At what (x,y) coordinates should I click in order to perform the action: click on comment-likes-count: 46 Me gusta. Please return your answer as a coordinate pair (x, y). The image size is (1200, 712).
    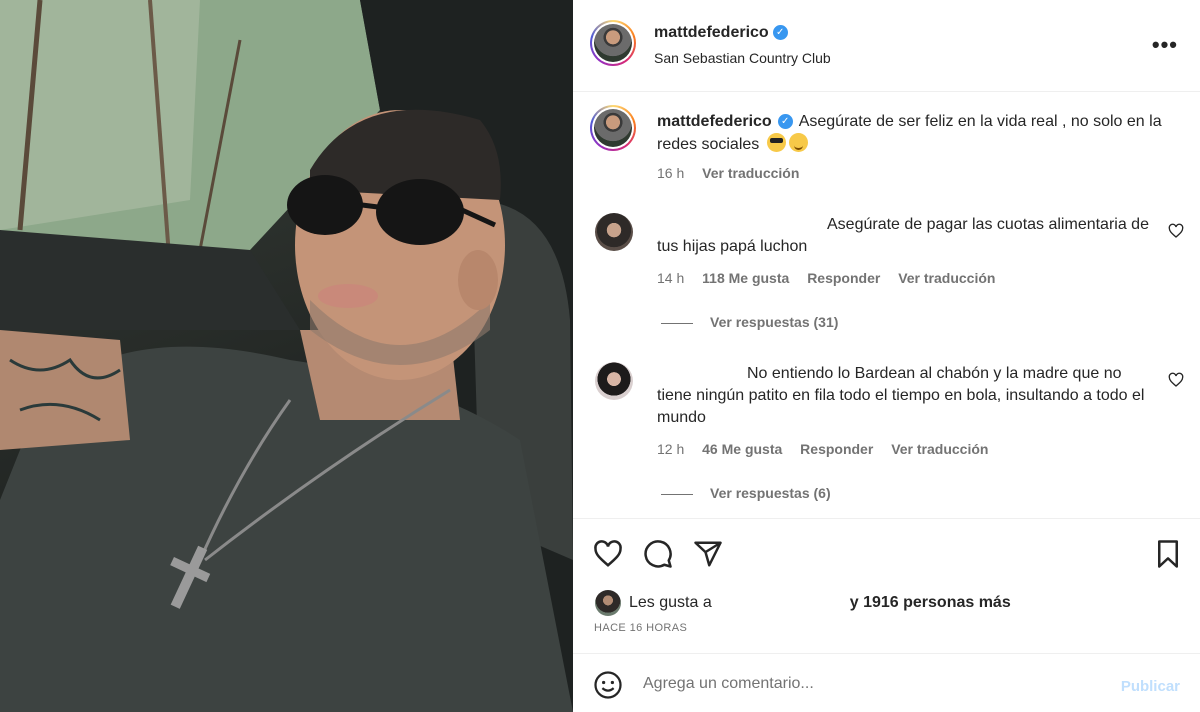
    Looking at the image, I should click on (742, 449).